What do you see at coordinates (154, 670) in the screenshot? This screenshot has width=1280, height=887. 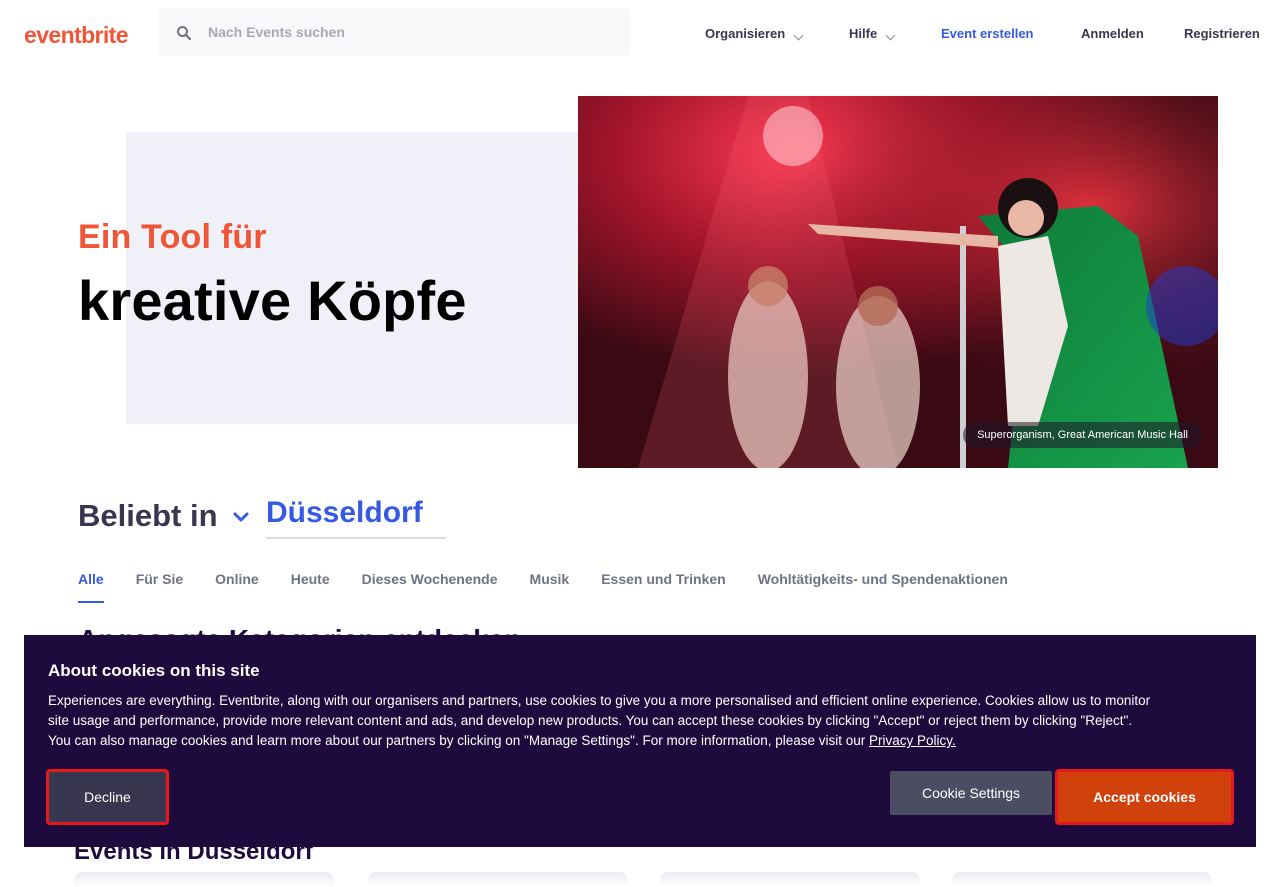 I see `cookie-title: About cookies on this site` at bounding box center [154, 670].